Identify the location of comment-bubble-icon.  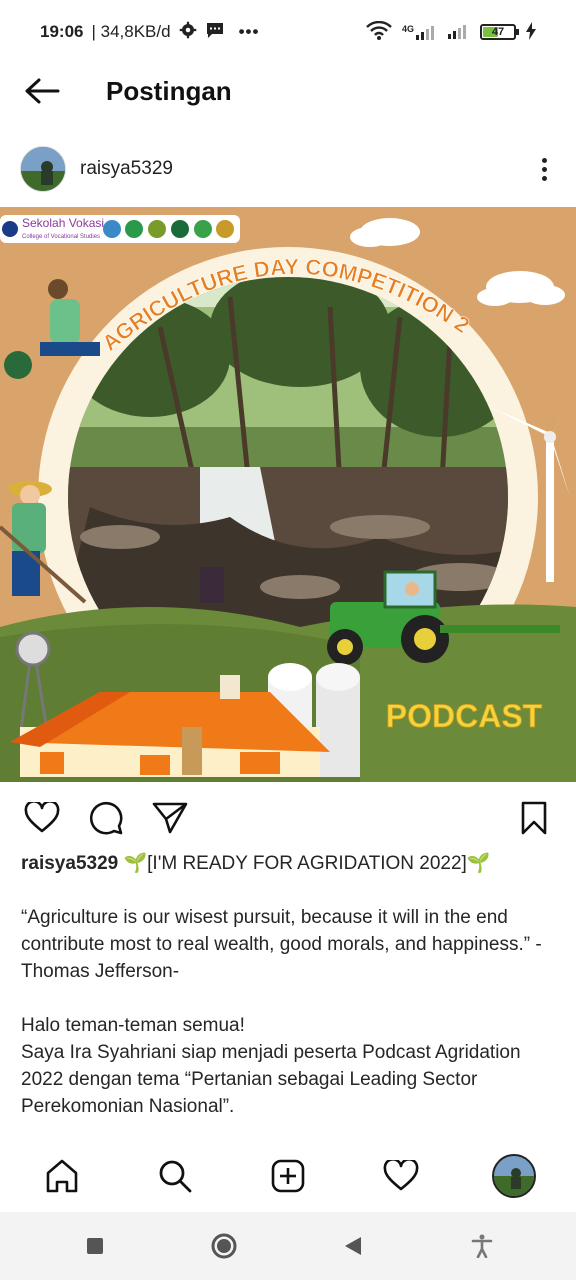
(106, 818).